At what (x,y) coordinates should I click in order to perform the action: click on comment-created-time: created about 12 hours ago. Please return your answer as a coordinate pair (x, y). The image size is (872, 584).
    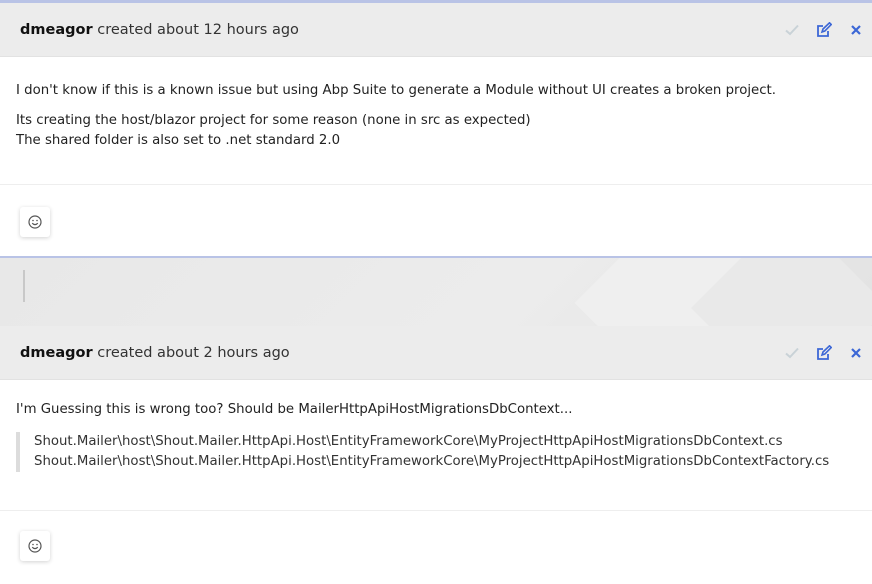
    Looking at the image, I should click on (198, 29).